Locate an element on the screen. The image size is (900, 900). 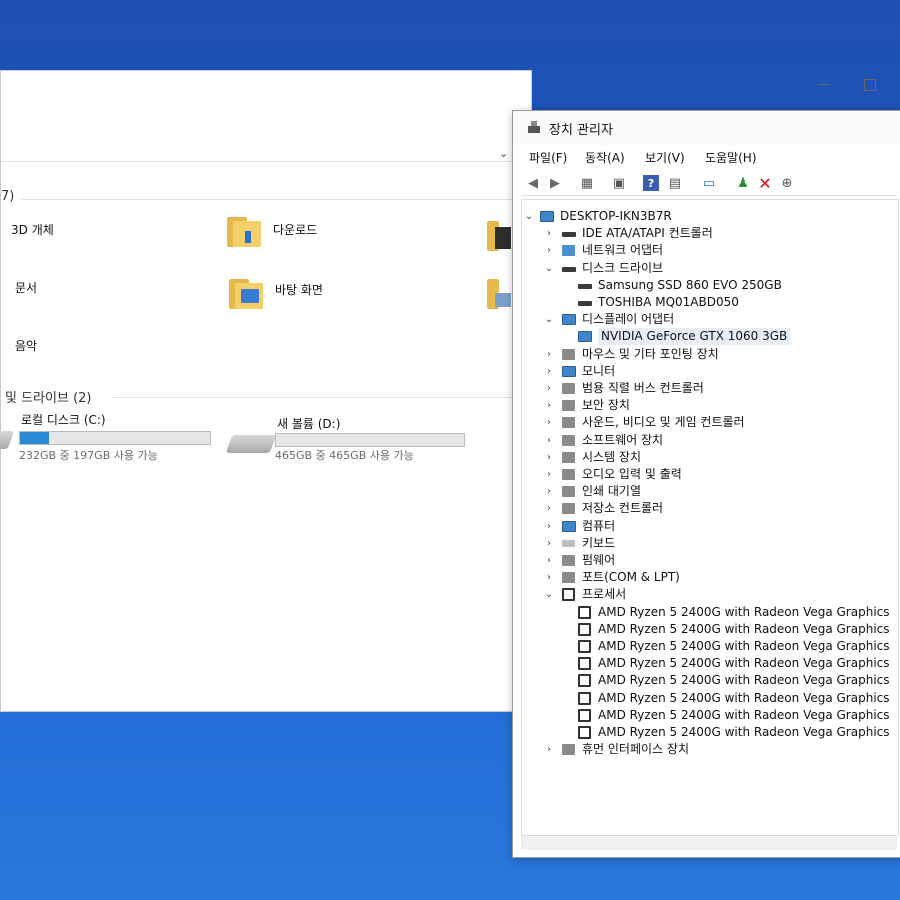
minimize-icon is located at coordinates (824, 84).